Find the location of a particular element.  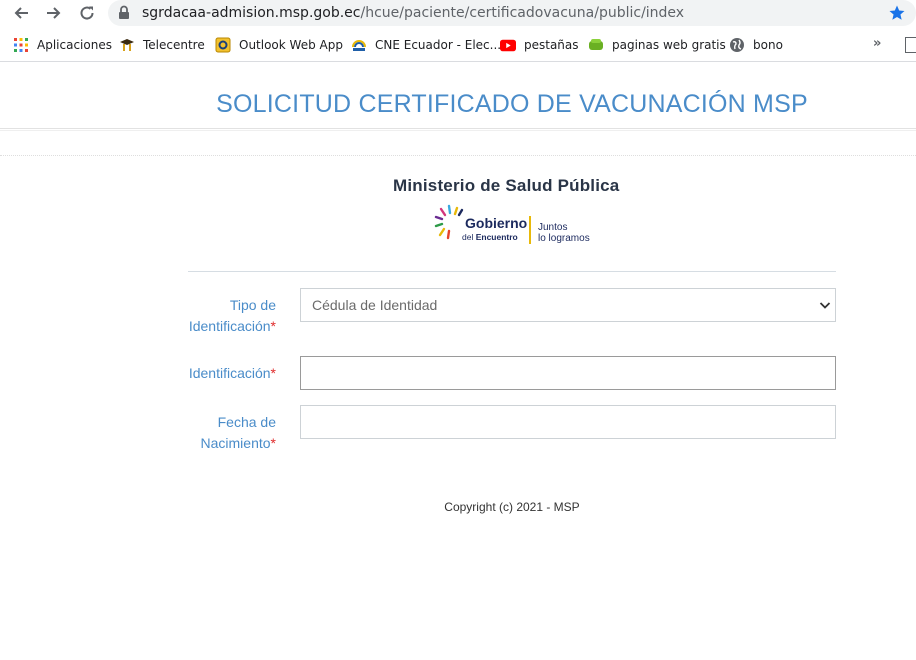

logo-slogan-line1: Juntos is located at coordinates (553, 227).